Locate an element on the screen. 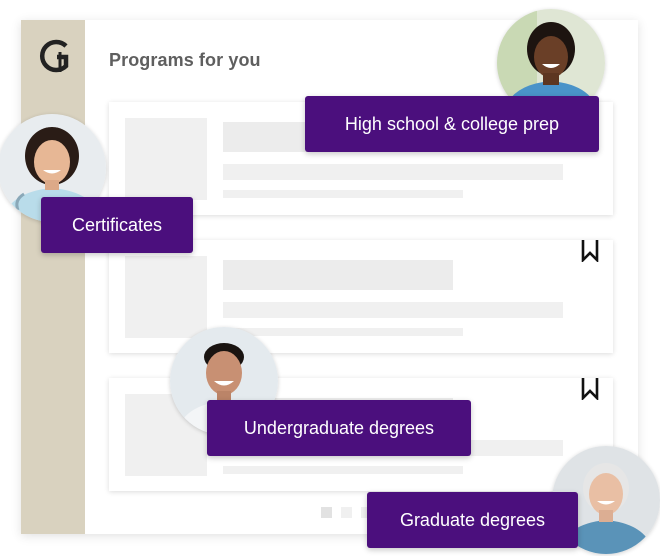 The height and width of the screenshot is (556, 660). placeholder-title is located at coordinates (338, 275).